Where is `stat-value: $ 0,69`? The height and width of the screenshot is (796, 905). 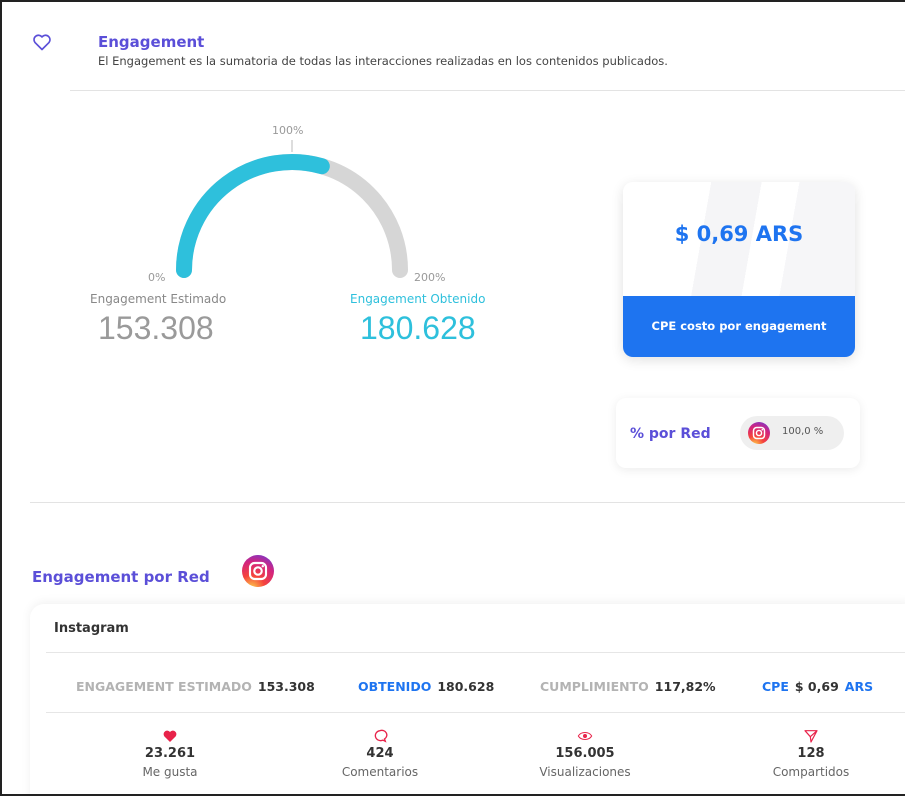 stat-value: $ 0,69 is located at coordinates (816, 686).